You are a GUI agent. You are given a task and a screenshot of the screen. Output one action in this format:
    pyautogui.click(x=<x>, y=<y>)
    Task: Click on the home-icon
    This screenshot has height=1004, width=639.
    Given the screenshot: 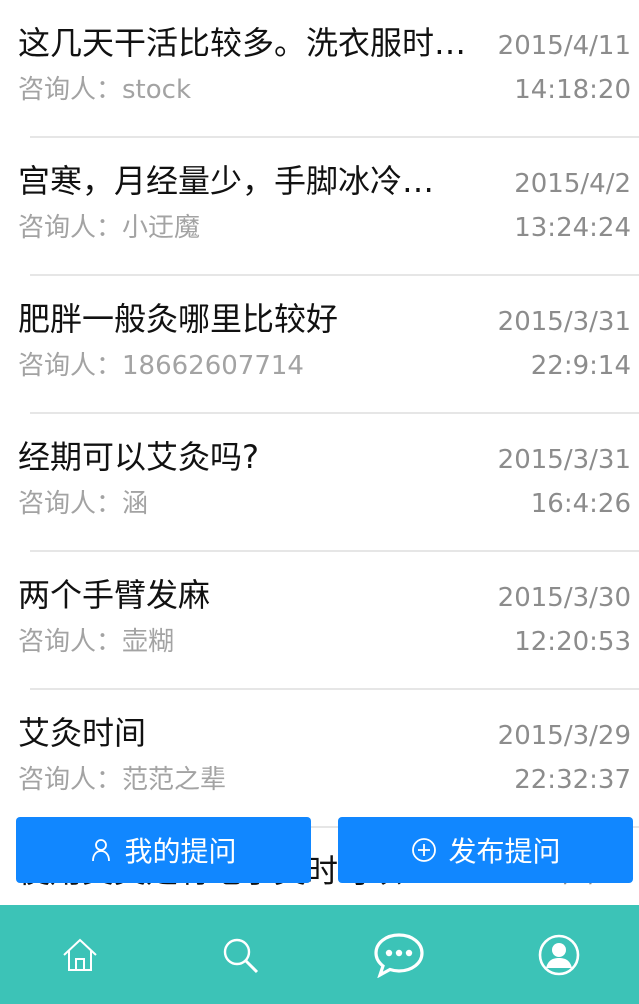 What is the action you would take?
    pyautogui.click(x=80, y=954)
    